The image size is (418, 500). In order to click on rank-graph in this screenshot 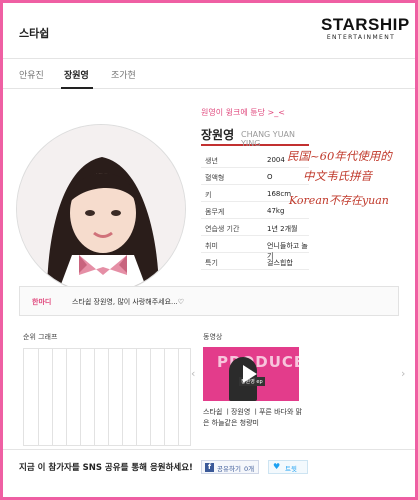, I will do `click(107, 397)`.